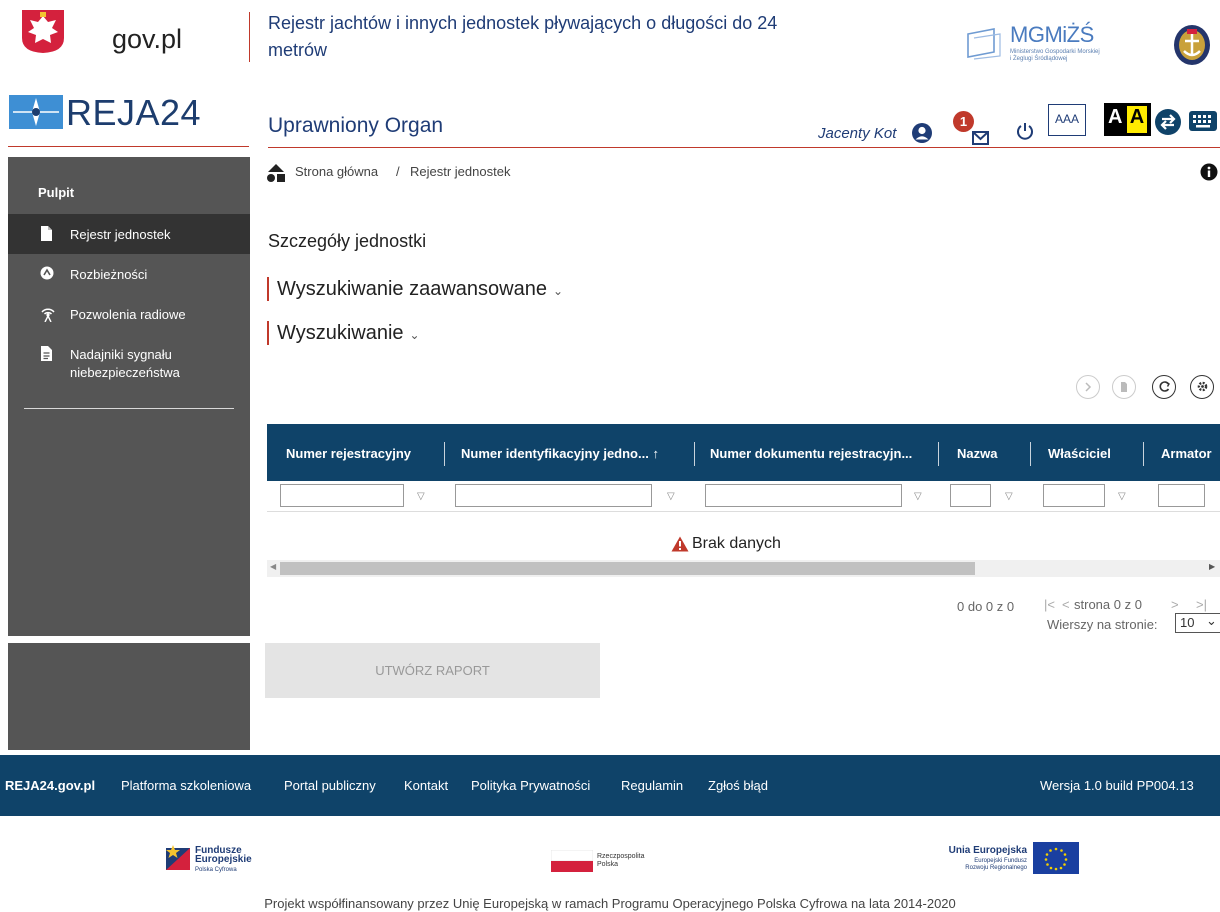 This screenshot has height=912, width=1220. I want to click on refresh-button, so click(1164, 387).